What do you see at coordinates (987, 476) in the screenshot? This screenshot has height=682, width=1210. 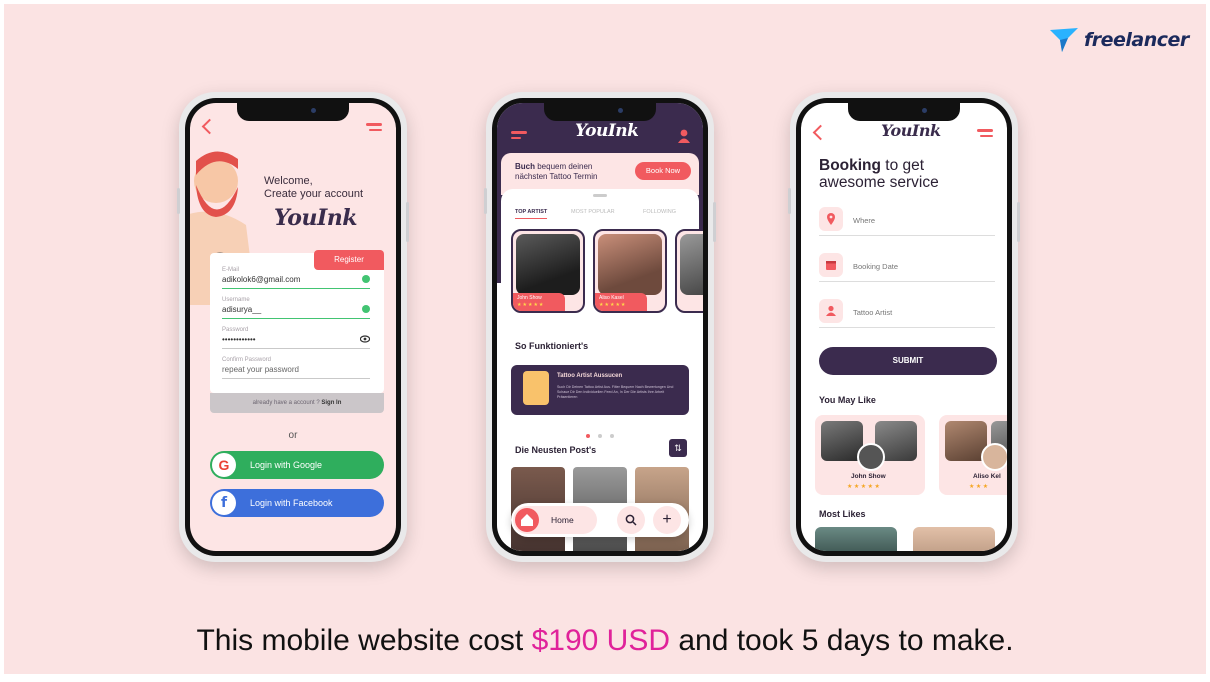 I see `artist-name: Aliso Kel` at bounding box center [987, 476].